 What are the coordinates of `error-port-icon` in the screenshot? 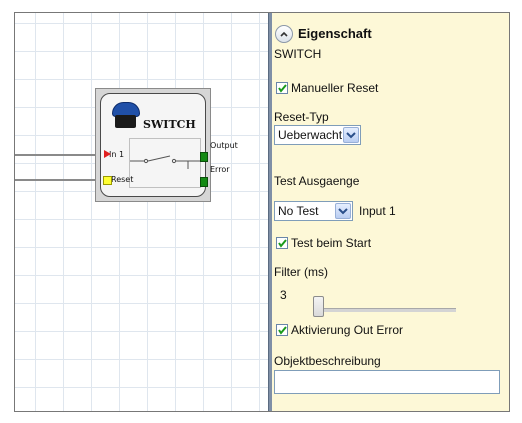 It's located at (204, 182).